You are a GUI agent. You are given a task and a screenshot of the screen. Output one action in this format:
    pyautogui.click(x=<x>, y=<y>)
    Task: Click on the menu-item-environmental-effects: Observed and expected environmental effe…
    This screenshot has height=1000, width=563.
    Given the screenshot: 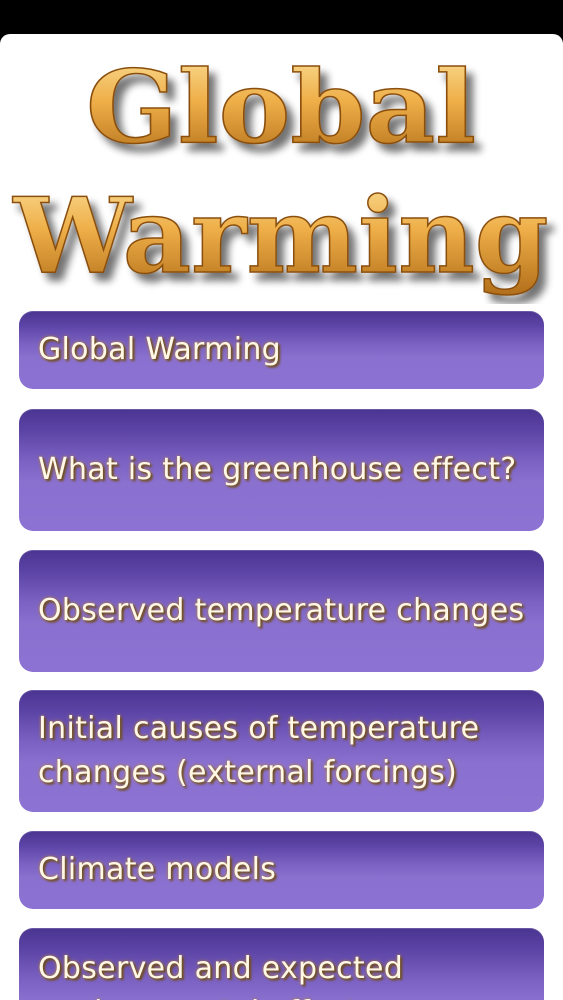 What is the action you would take?
    pyautogui.click(x=281, y=964)
    